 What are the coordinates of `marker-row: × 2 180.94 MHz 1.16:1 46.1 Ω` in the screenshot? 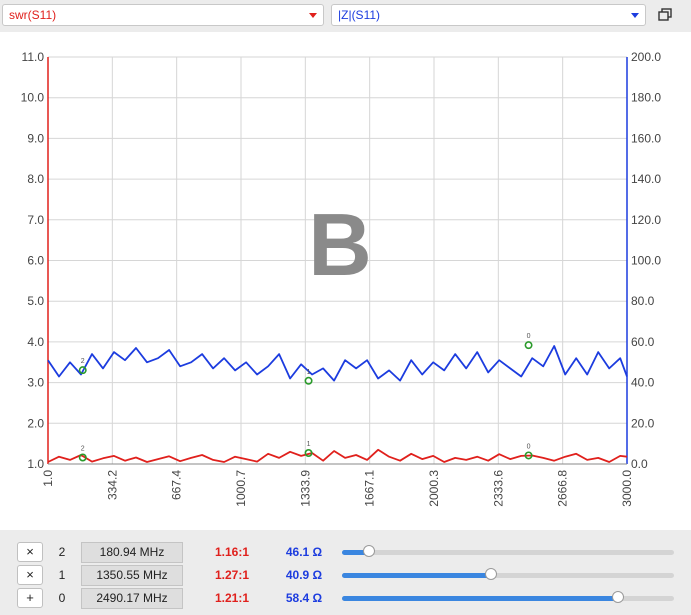 It's located at (345, 553).